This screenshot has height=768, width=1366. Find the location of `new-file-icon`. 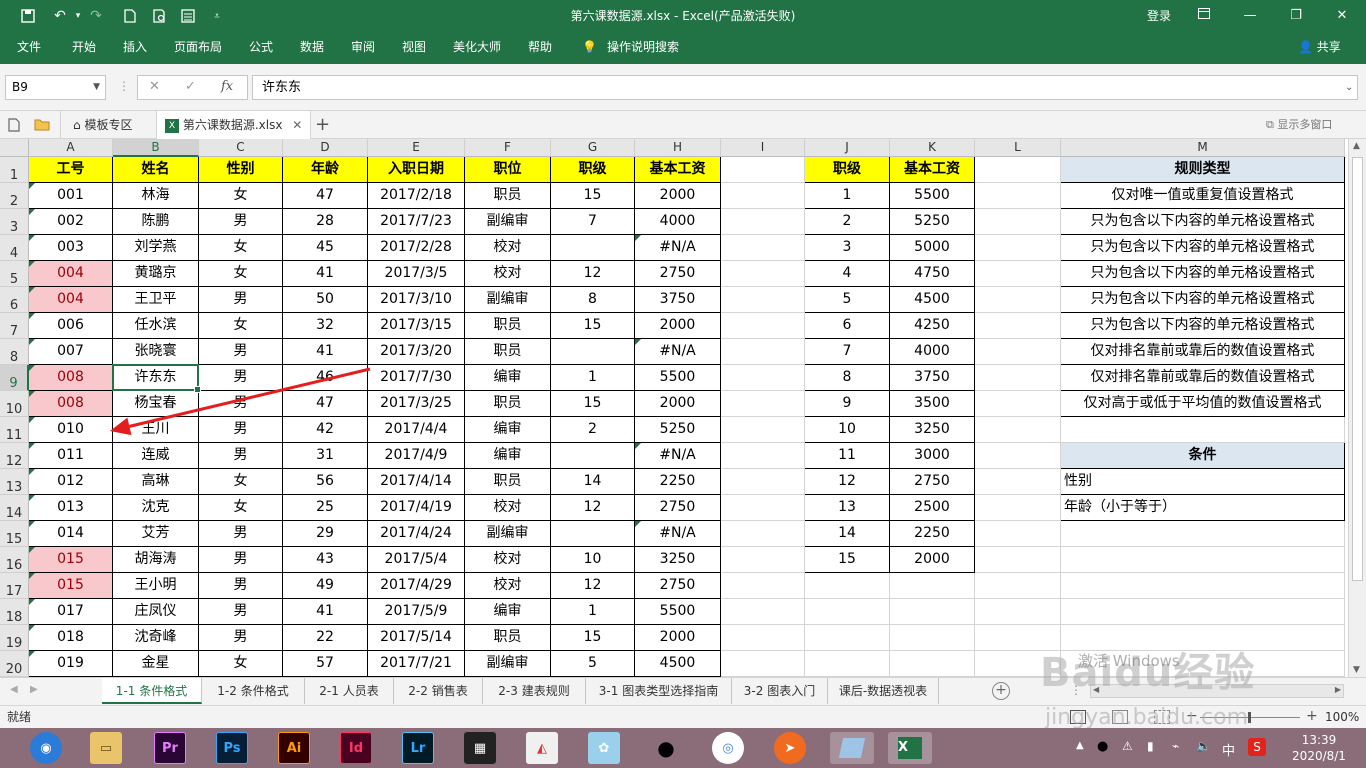

new-file-icon is located at coordinates (130, 16).